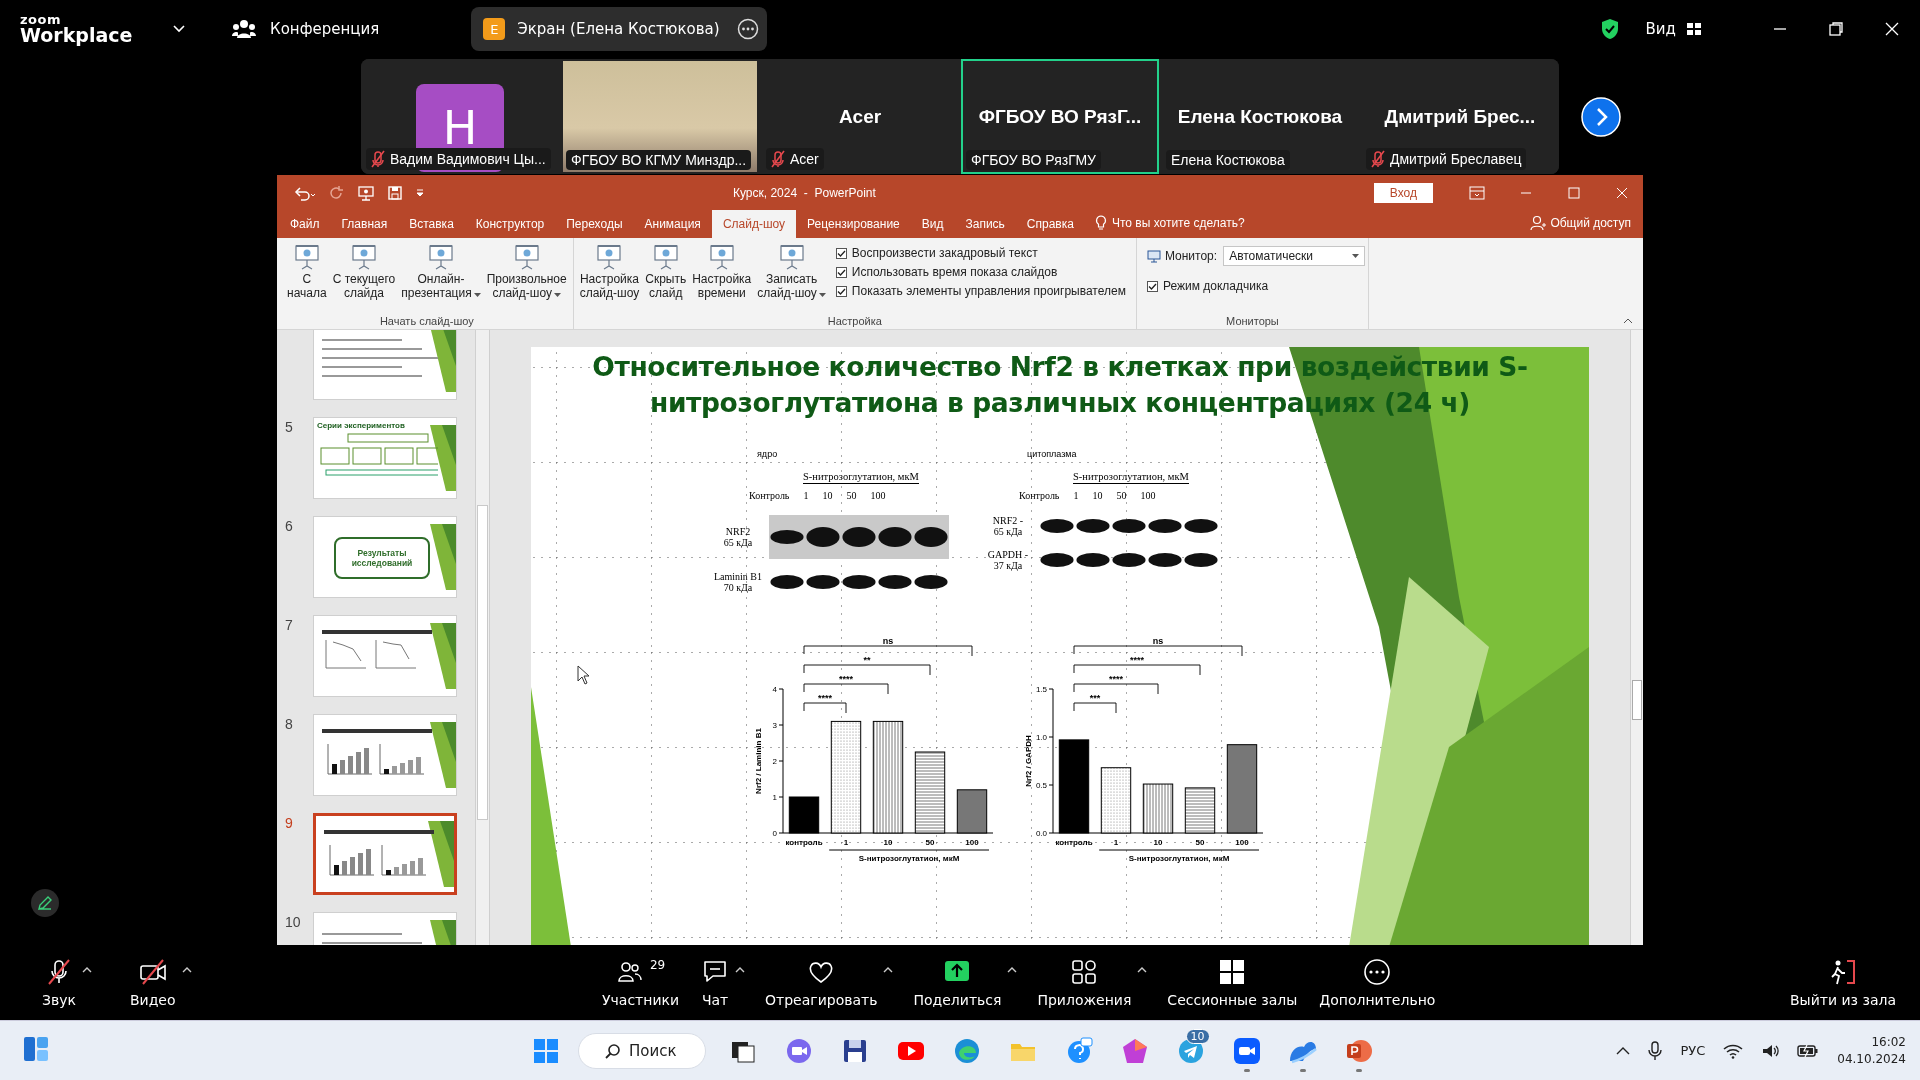 The image size is (1920, 1080). What do you see at coordinates (510, 224) in the screenshot?
I see `ribbon-tab: Конструктор` at bounding box center [510, 224].